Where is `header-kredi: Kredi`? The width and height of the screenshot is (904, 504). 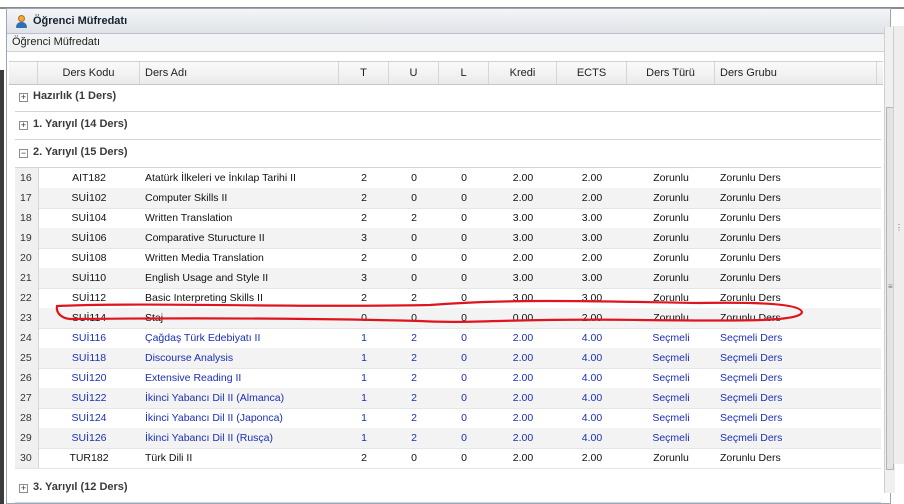
header-kredi: Kredi is located at coordinates (523, 73).